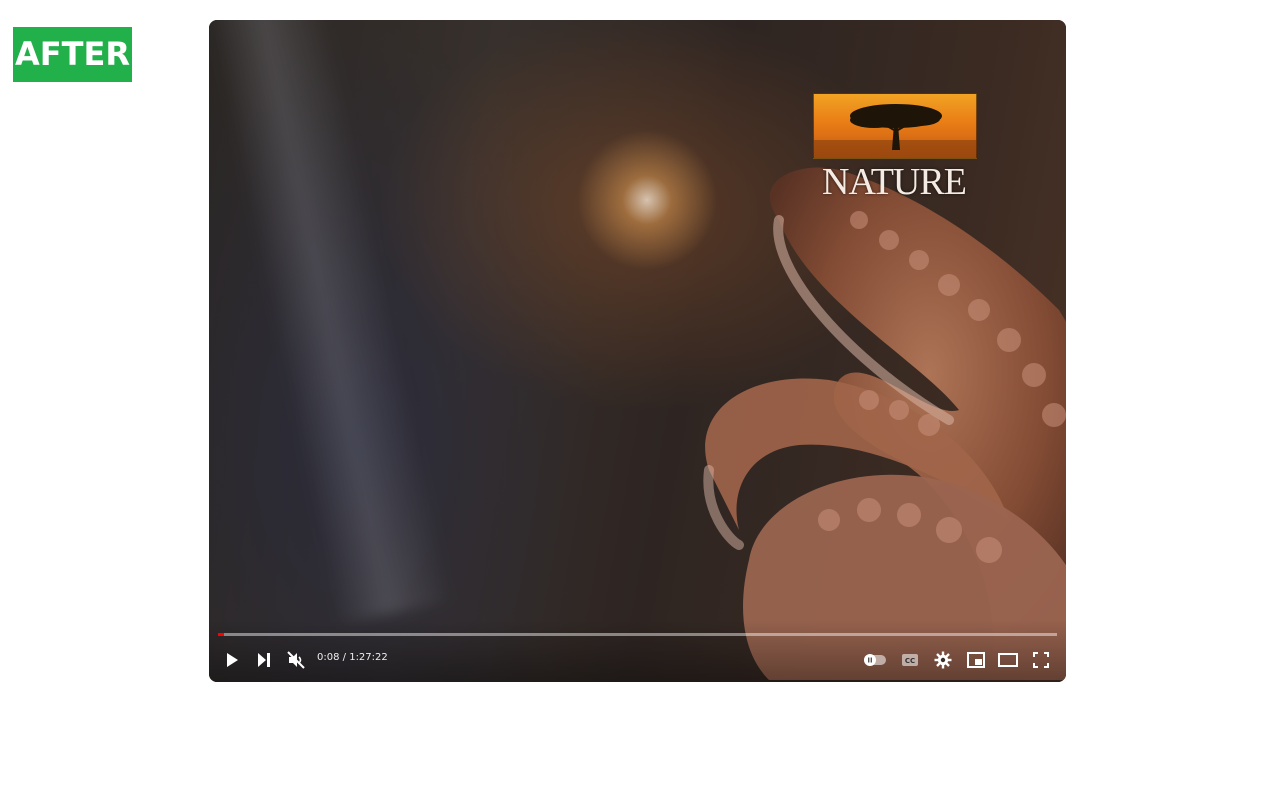  What do you see at coordinates (221, 634) in the screenshot?
I see `progress-played` at bounding box center [221, 634].